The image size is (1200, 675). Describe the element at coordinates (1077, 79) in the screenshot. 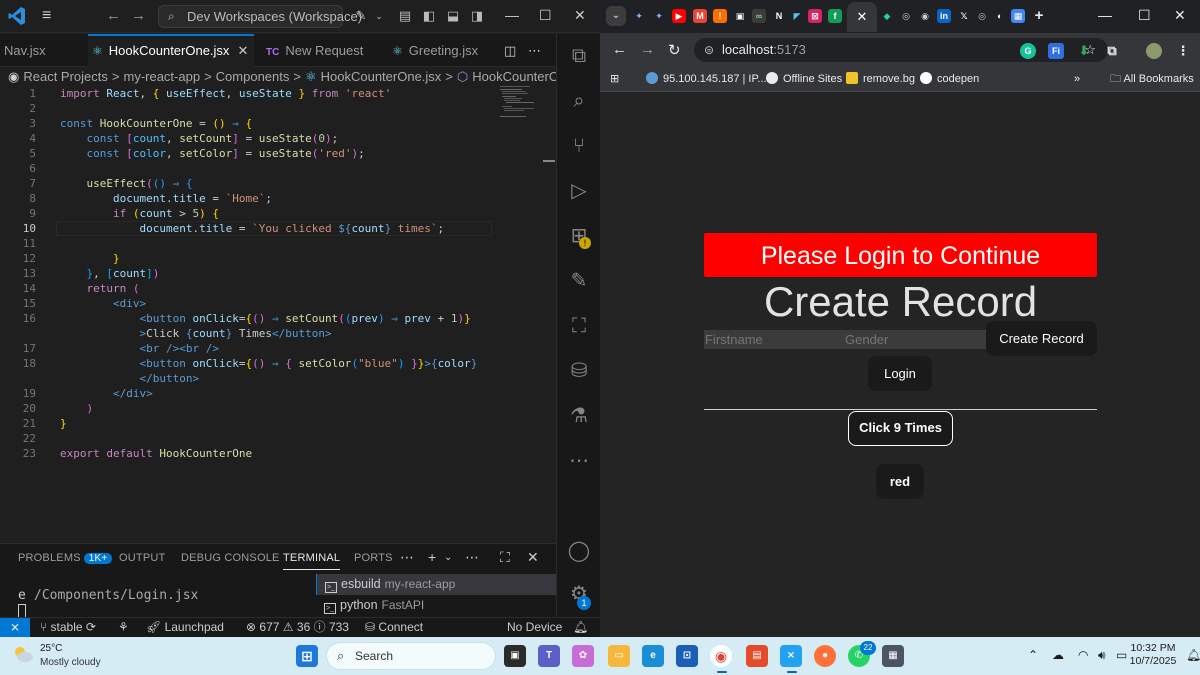

I see `bookmarks-overflow-icon: »` at that location.